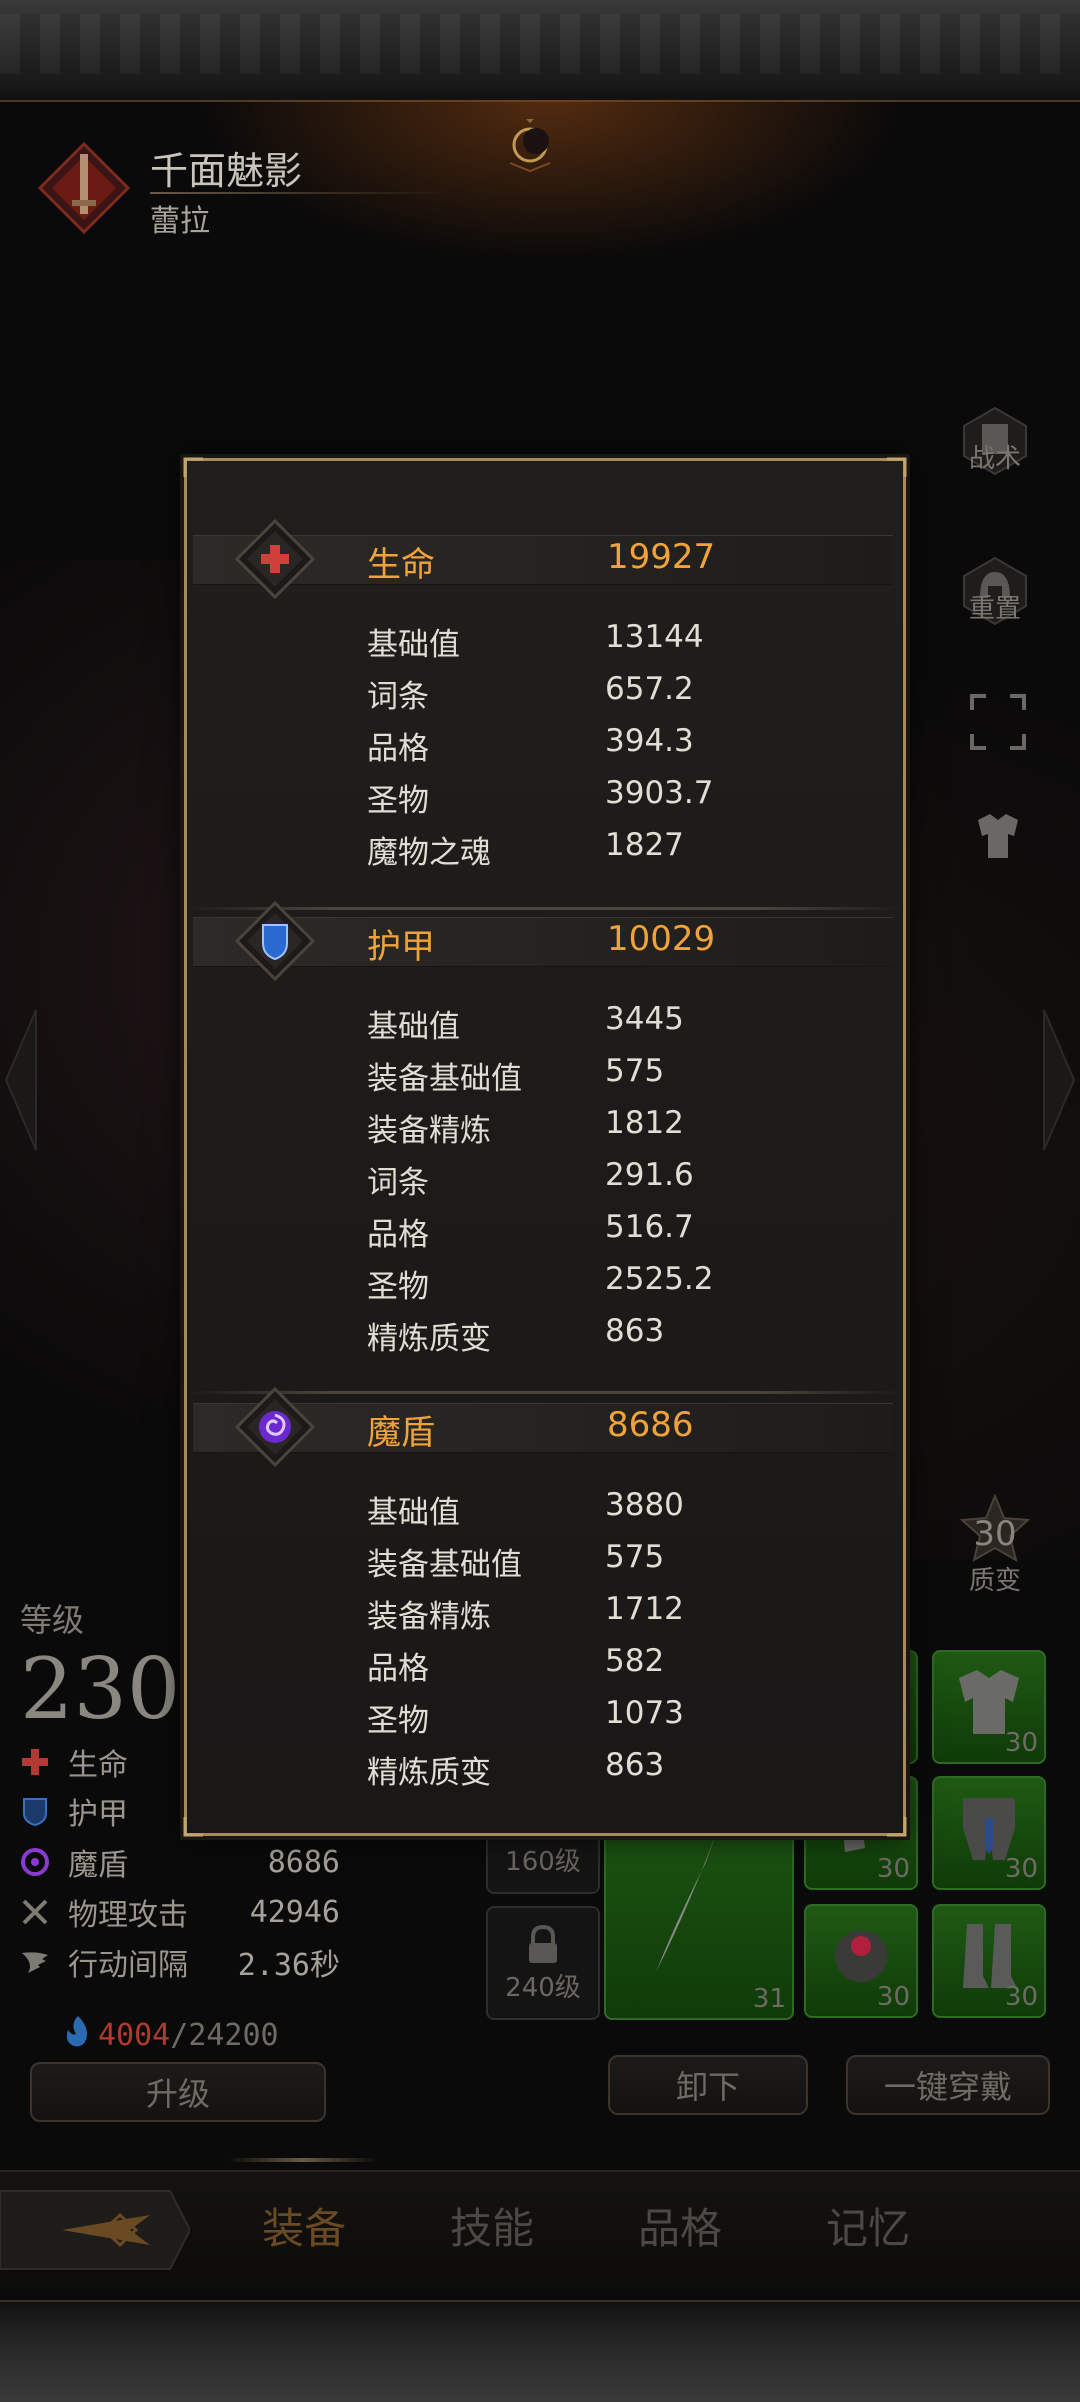 The height and width of the screenshot is (2402, 1080). What do you see at coordinates (20, 1080) in the screenshot?
I see `left-arrow-icon` at bounding box center [20, 1080].